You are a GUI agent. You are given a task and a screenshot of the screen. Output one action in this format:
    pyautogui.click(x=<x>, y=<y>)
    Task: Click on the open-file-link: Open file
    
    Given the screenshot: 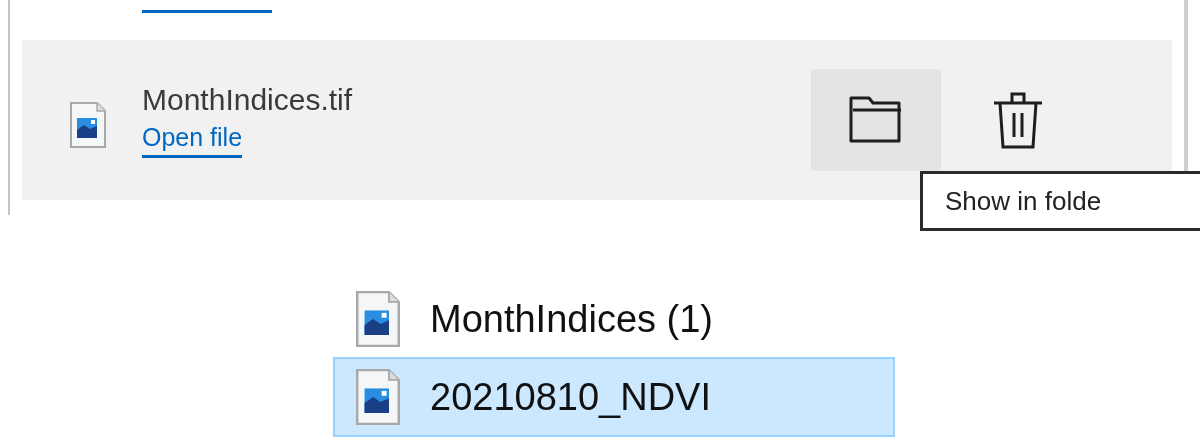 What is the action you would take?
    pyautogui.click(x=192, y=140)
    